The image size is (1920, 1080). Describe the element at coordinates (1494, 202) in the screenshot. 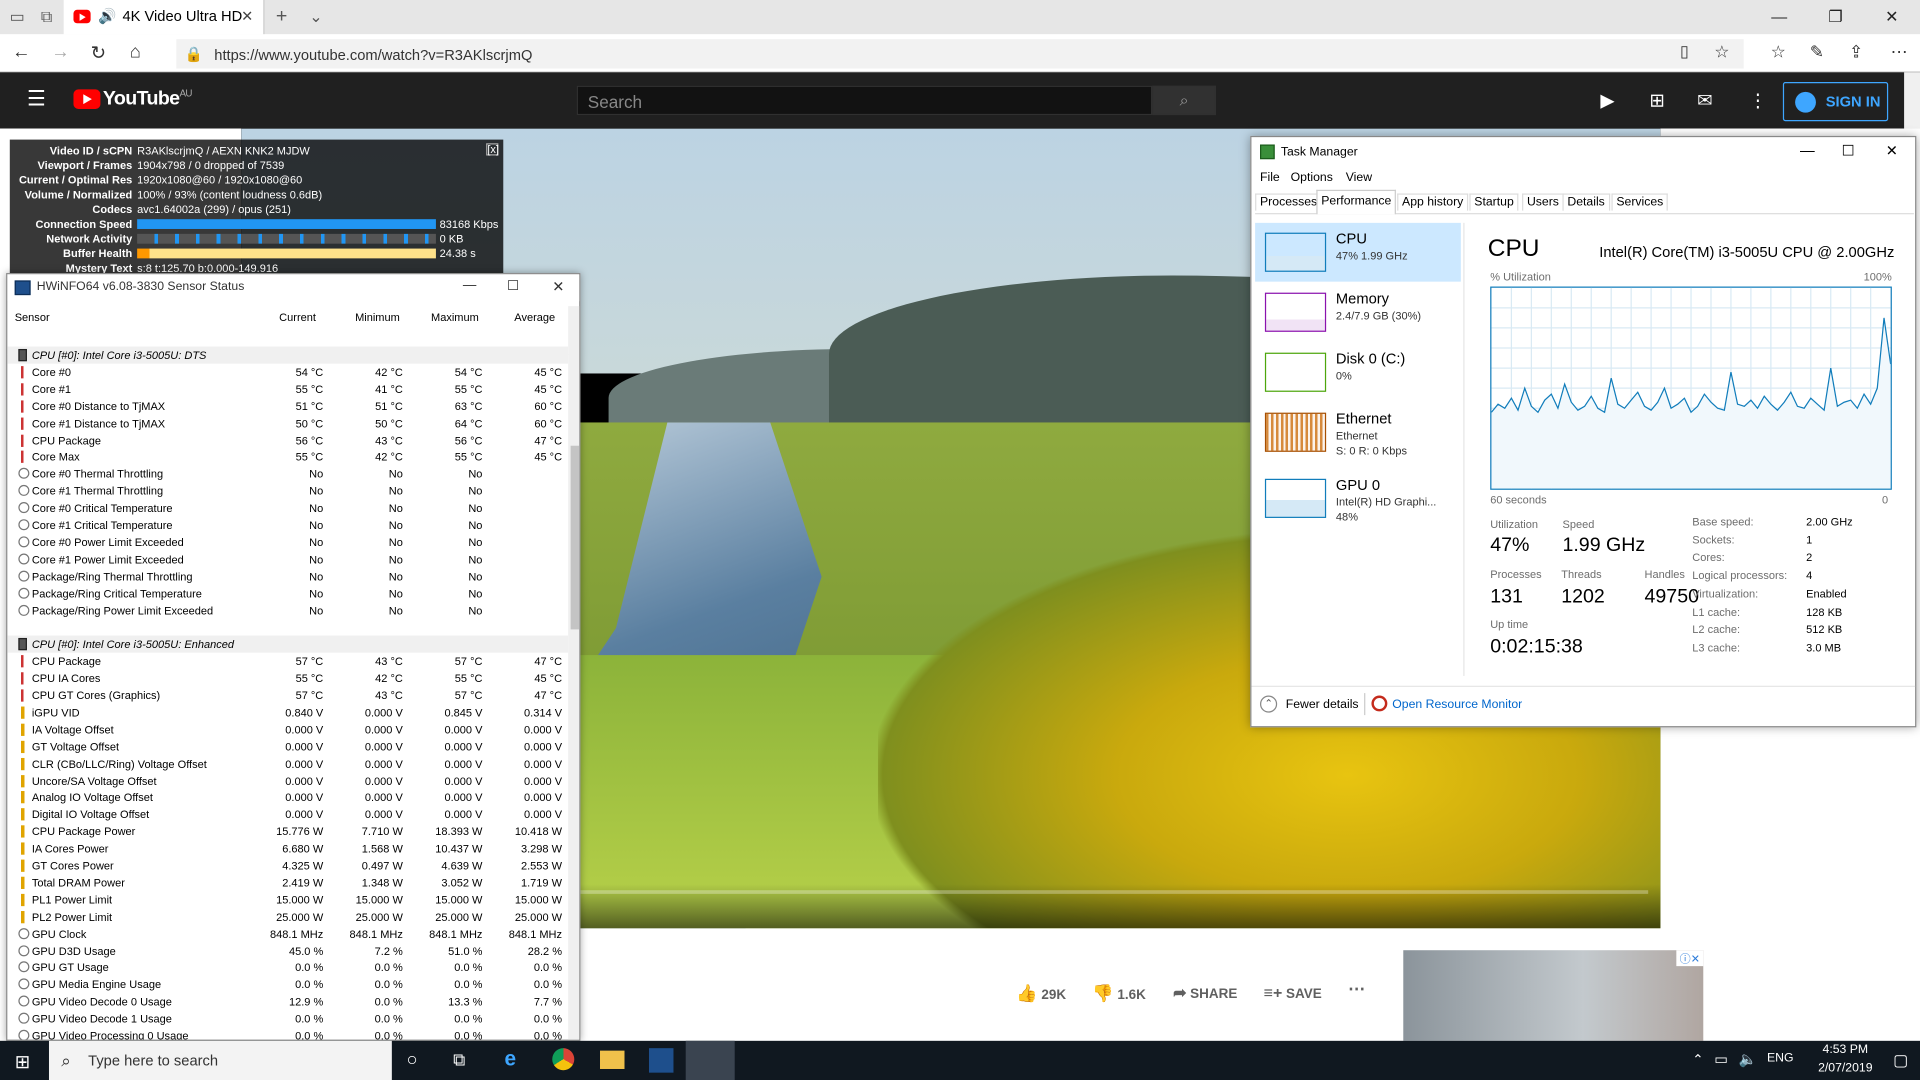

I see `tab-startup: Startup` at that location.